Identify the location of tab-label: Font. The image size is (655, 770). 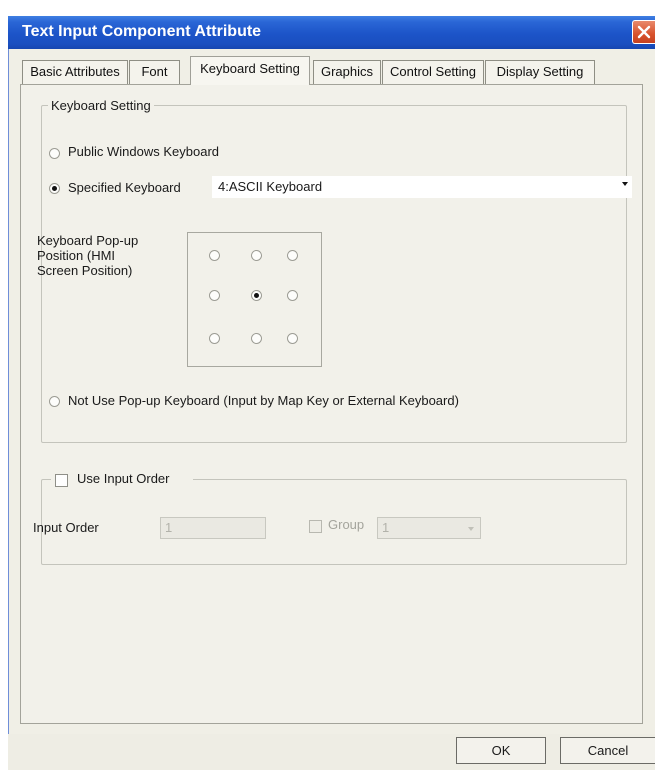
(154, 71).